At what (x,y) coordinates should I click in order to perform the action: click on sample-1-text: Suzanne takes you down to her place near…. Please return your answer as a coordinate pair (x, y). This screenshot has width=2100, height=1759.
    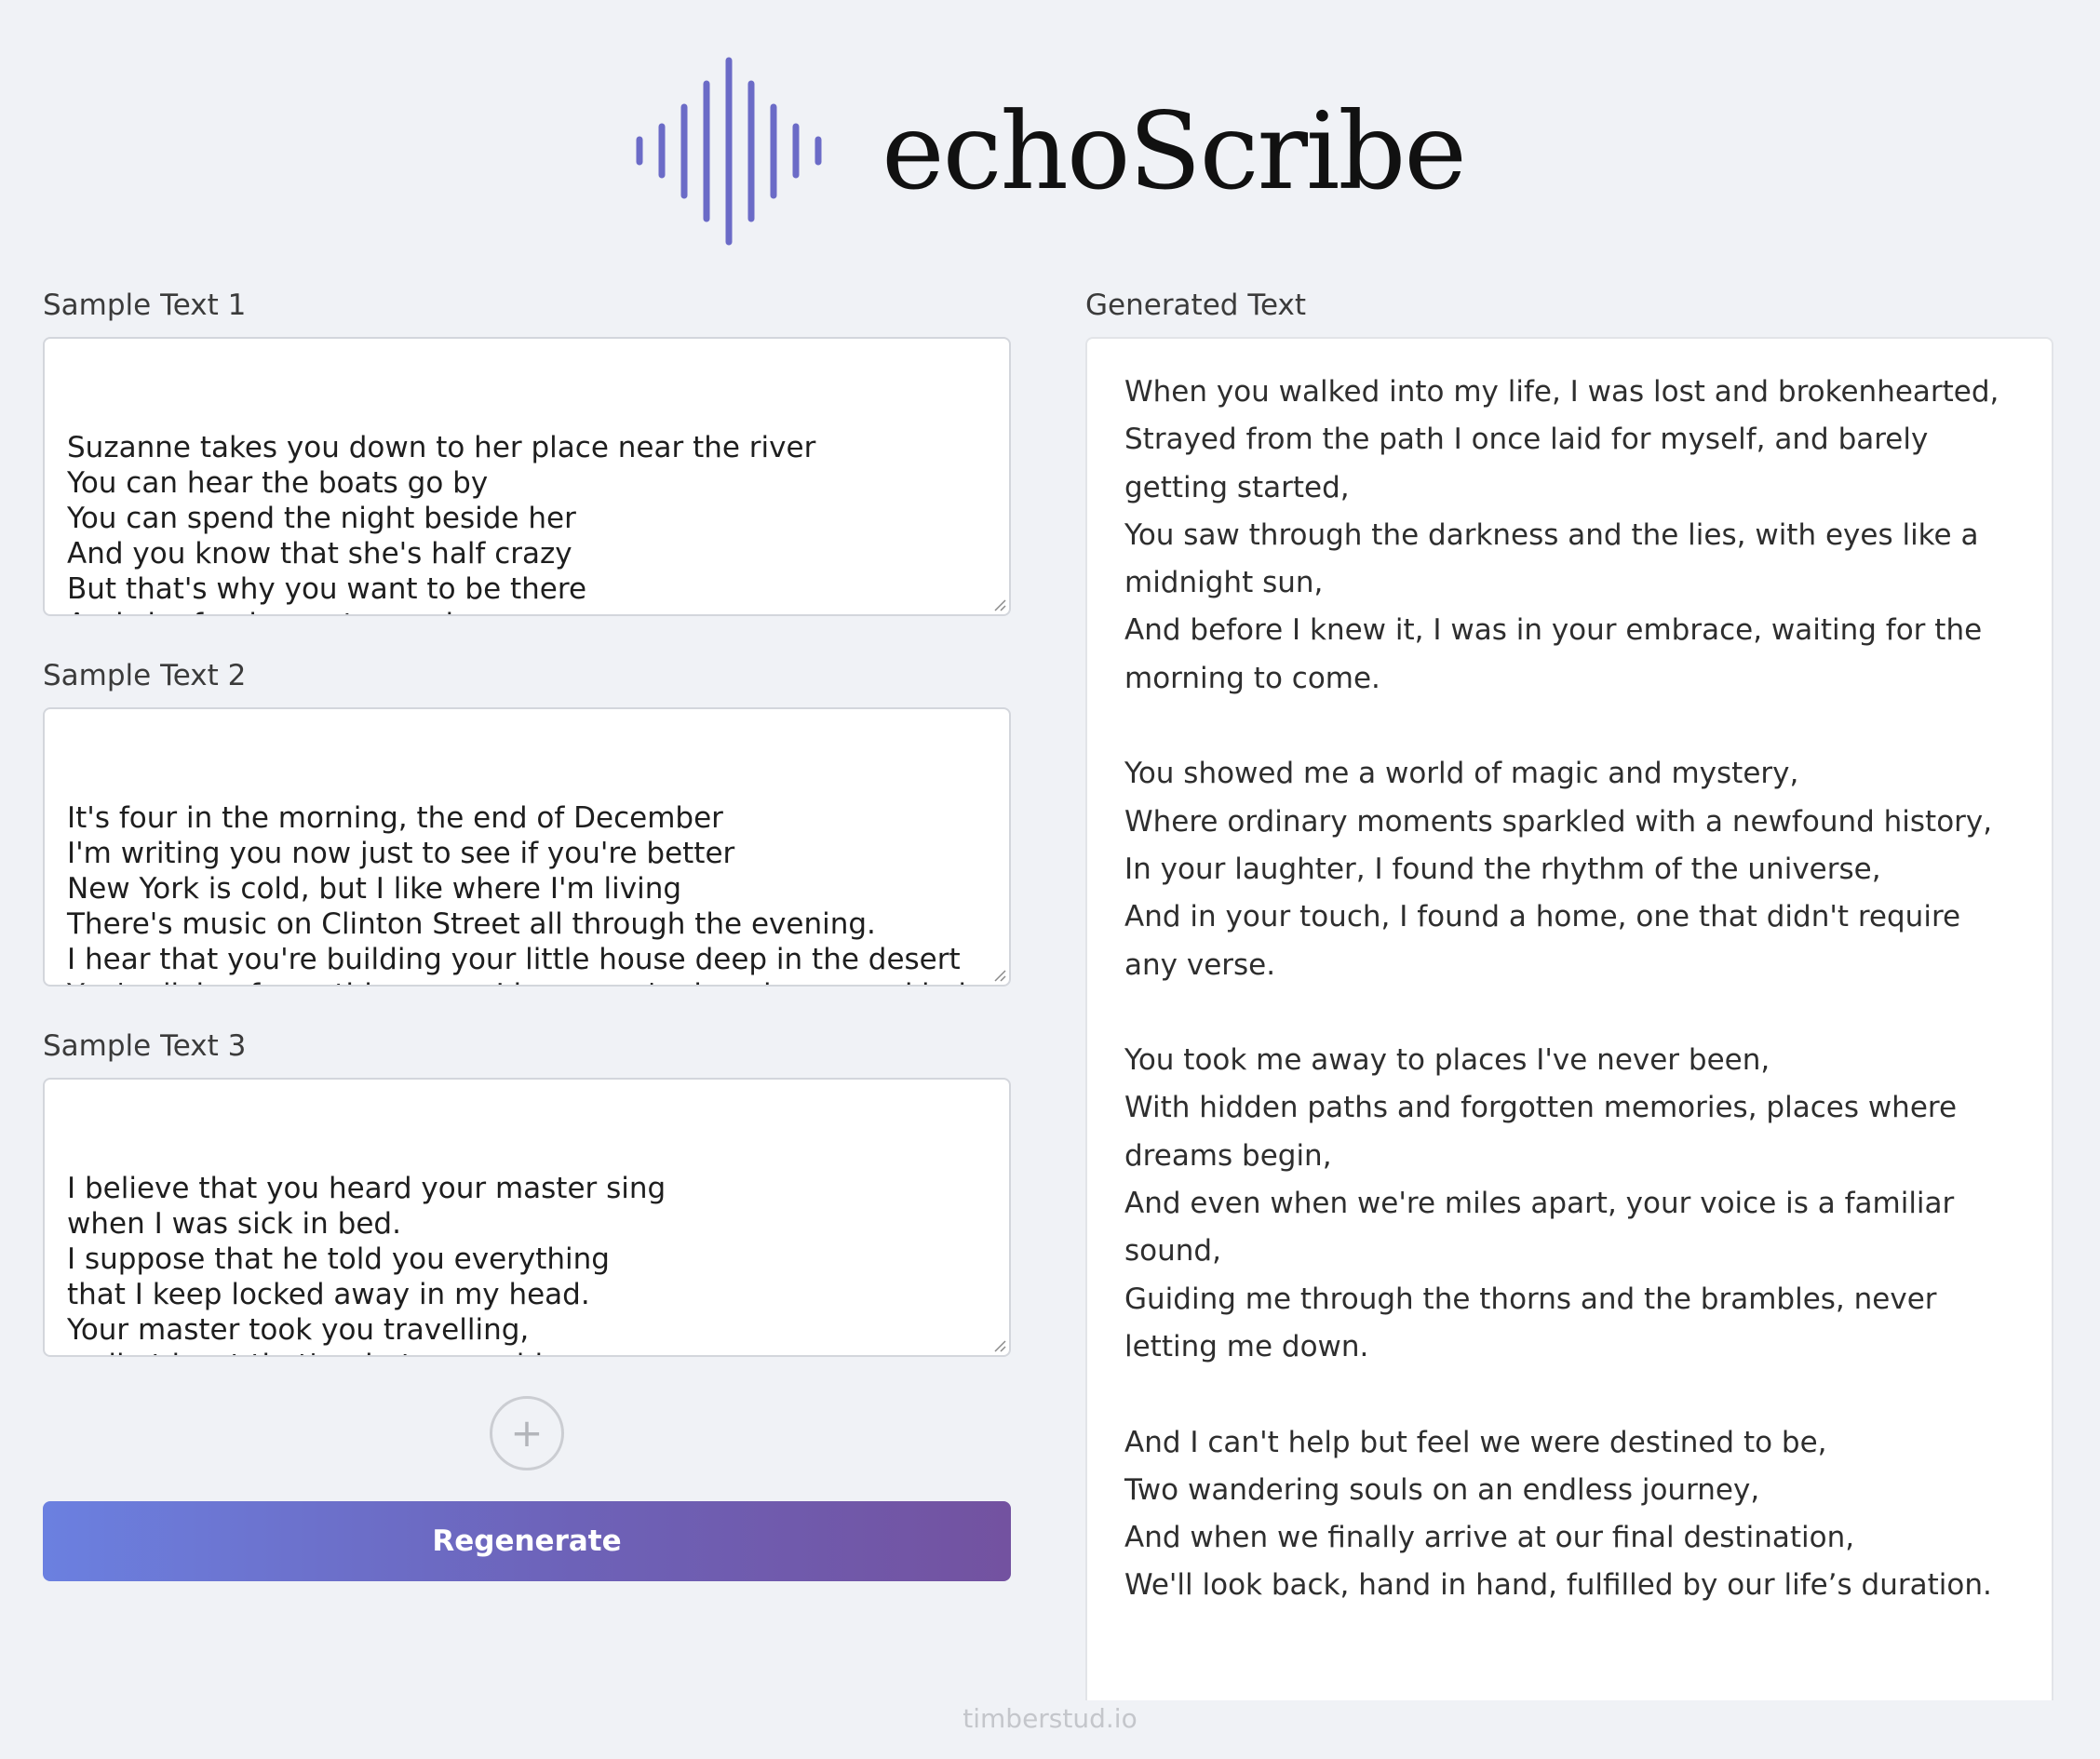
    Looking at the image, I should click on (441, 522).